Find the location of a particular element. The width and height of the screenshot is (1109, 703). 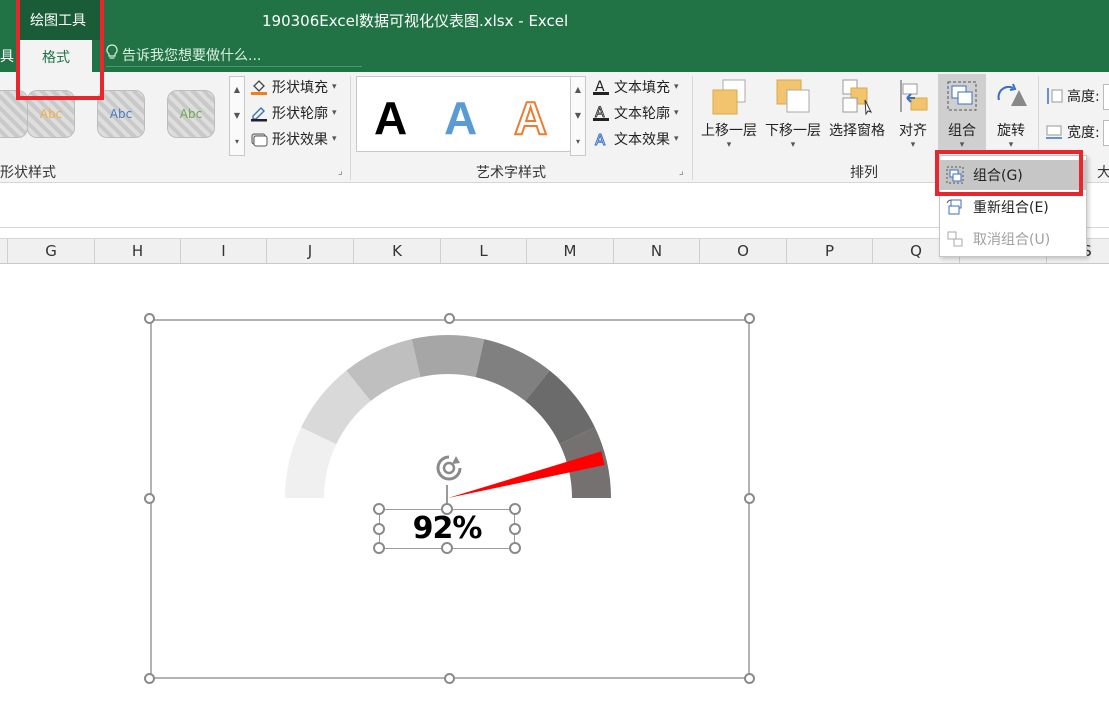

shape-outline-button: 形状轮廓 ▾ is located at coordinates (293, 113).